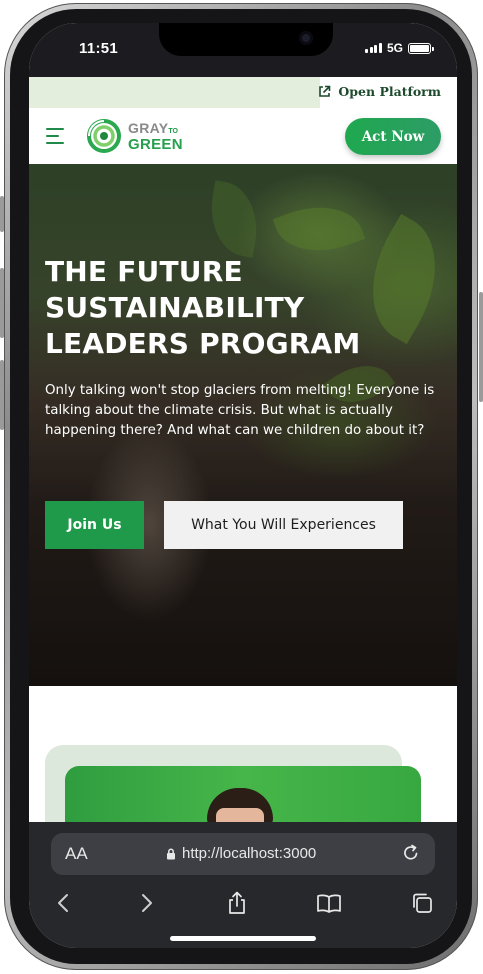 This screenshot has width=483, height=974. I want to click on status-indicators: 5G, so click(399, 48).